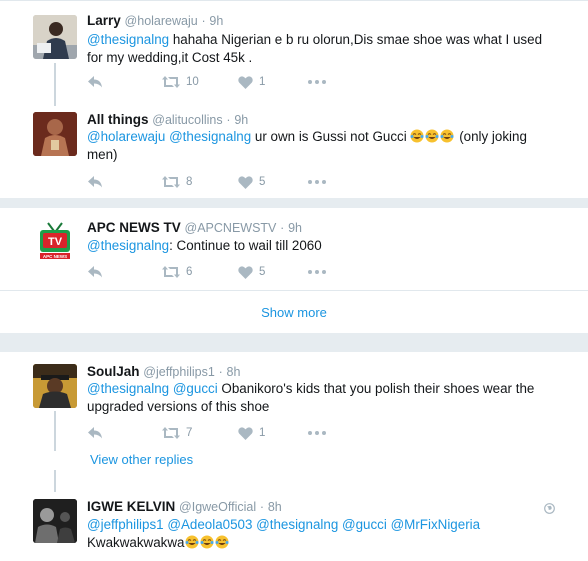 This screenshot has height=561, width=588. I want to click on retweet-count: 6, so click(189, 272).